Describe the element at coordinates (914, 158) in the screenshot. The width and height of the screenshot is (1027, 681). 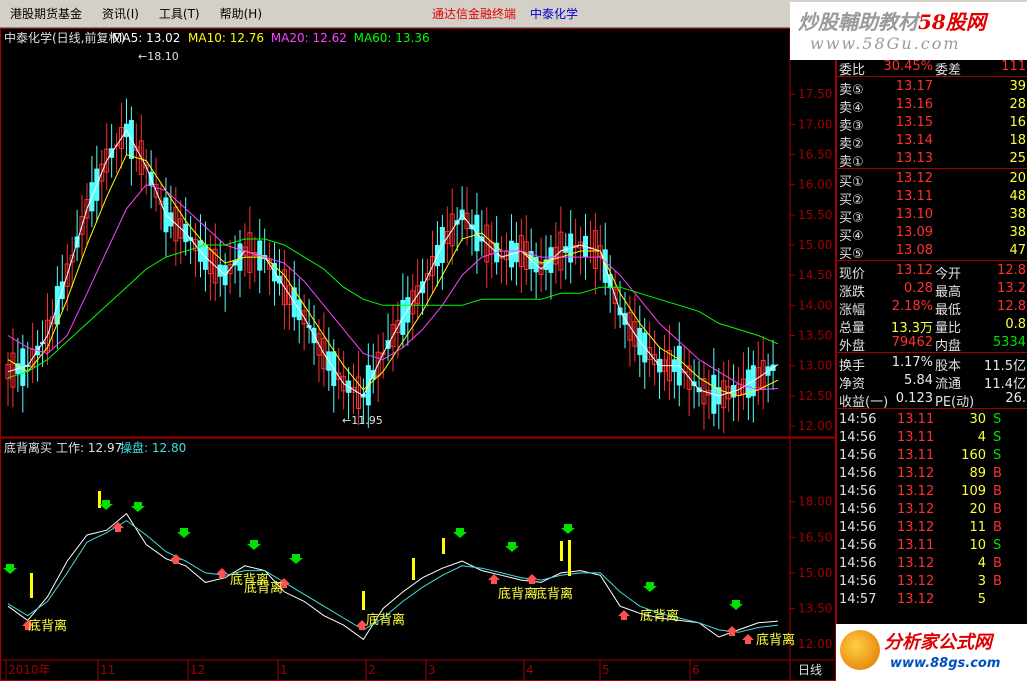
I see `quote-value: 13.13` at that location.